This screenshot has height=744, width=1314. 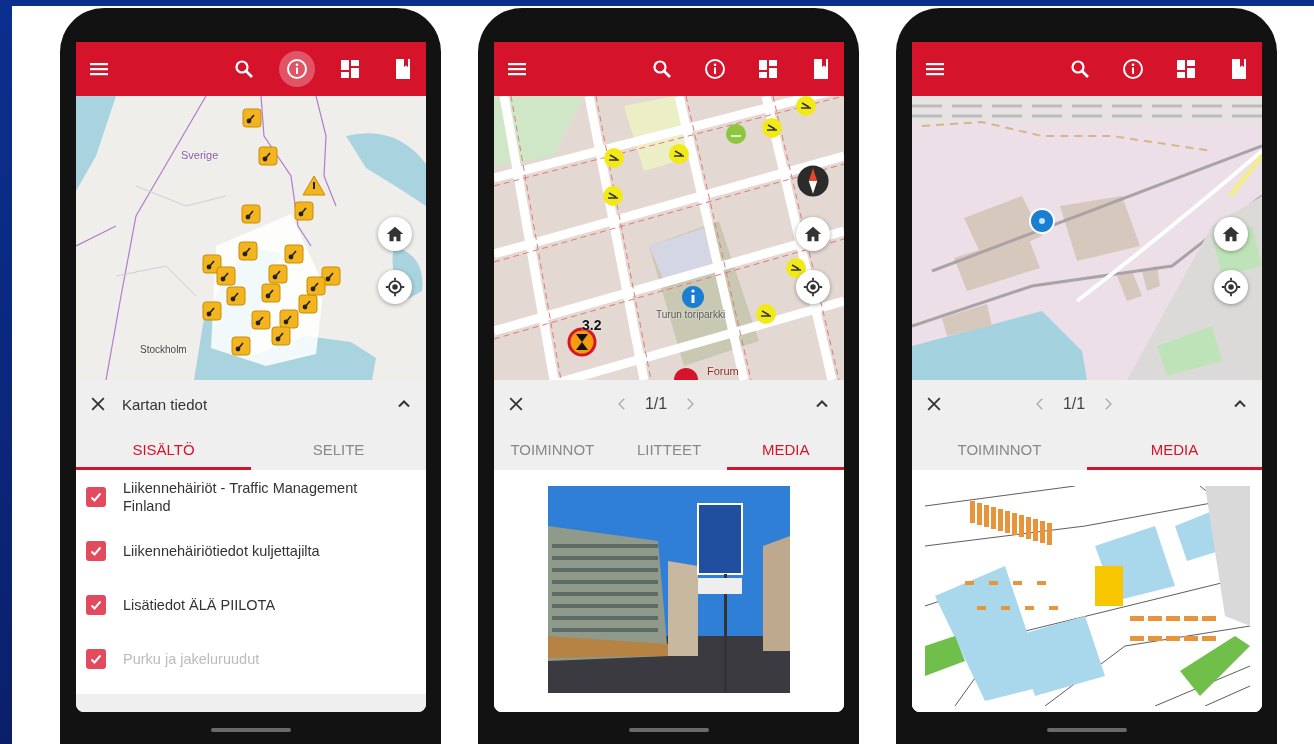 What do you see at coordinates (338, 449) in the screenshot?
I see `tab: SELITE` at bounding box center [338, 449].